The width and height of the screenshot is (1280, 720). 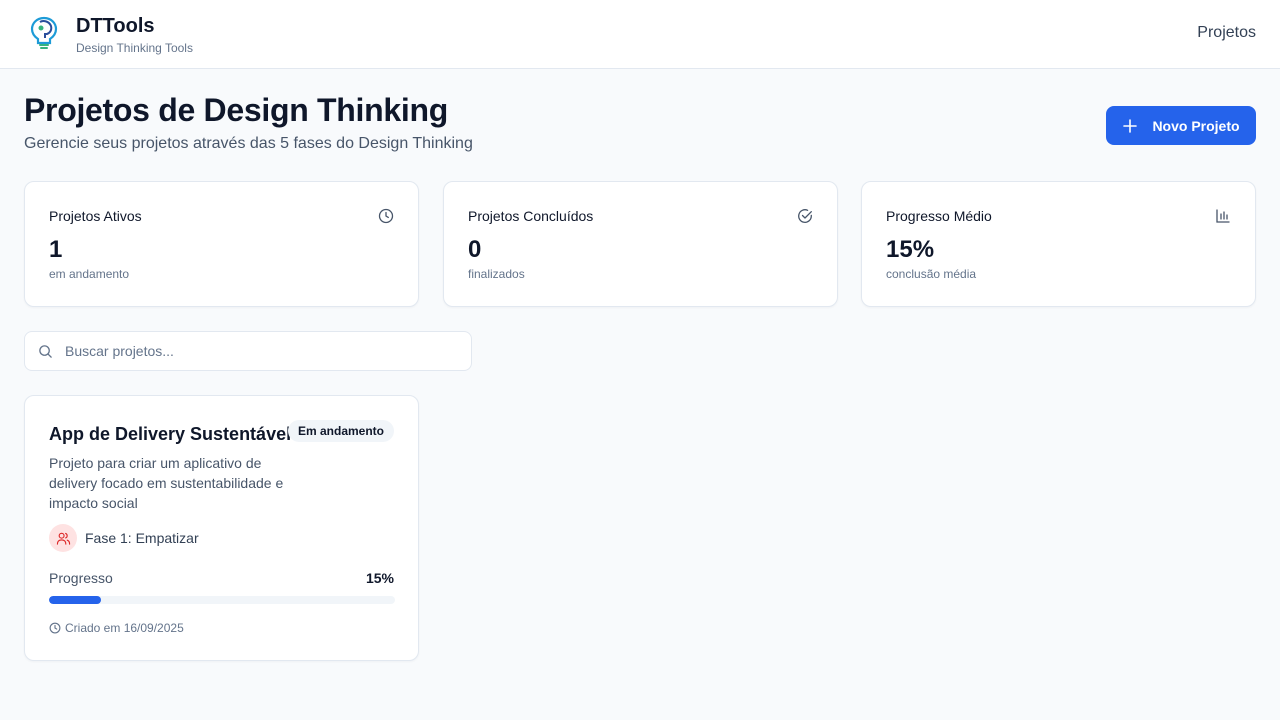 What do you see at coordinates (1130, 125) in the screenshot?
I see `plus-icon` at bounding box center [1130, 125].